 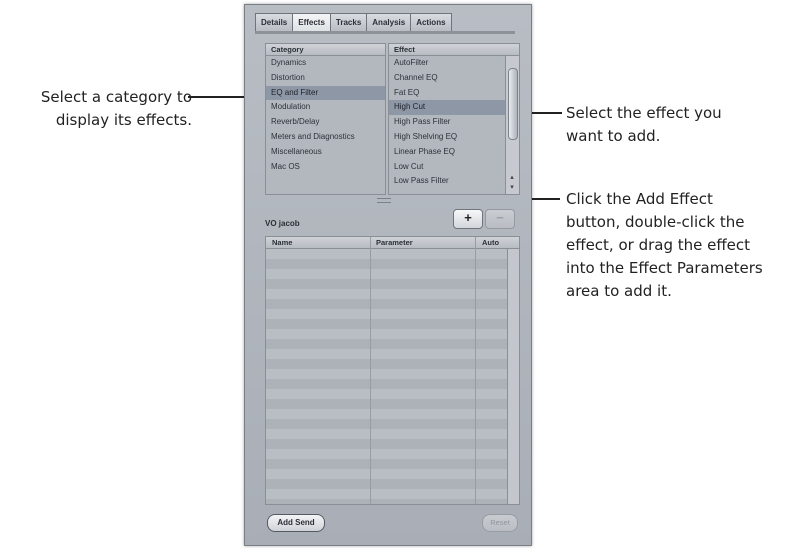 What do you see at coordinates (386, 376) in the screenshot?
I see `table-rows` at bounding box center [386, 376].